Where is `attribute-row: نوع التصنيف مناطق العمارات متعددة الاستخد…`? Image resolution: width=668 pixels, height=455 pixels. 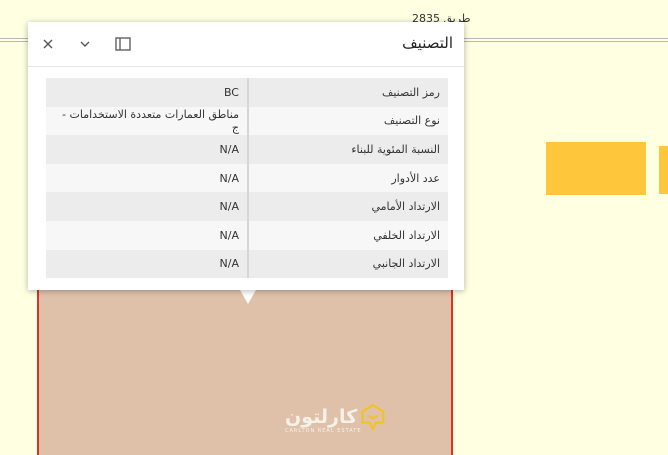 attribute-row: نوع التصنيف مناطق العمارات متعددة الاستخد… is located at coordinates (247, 121).